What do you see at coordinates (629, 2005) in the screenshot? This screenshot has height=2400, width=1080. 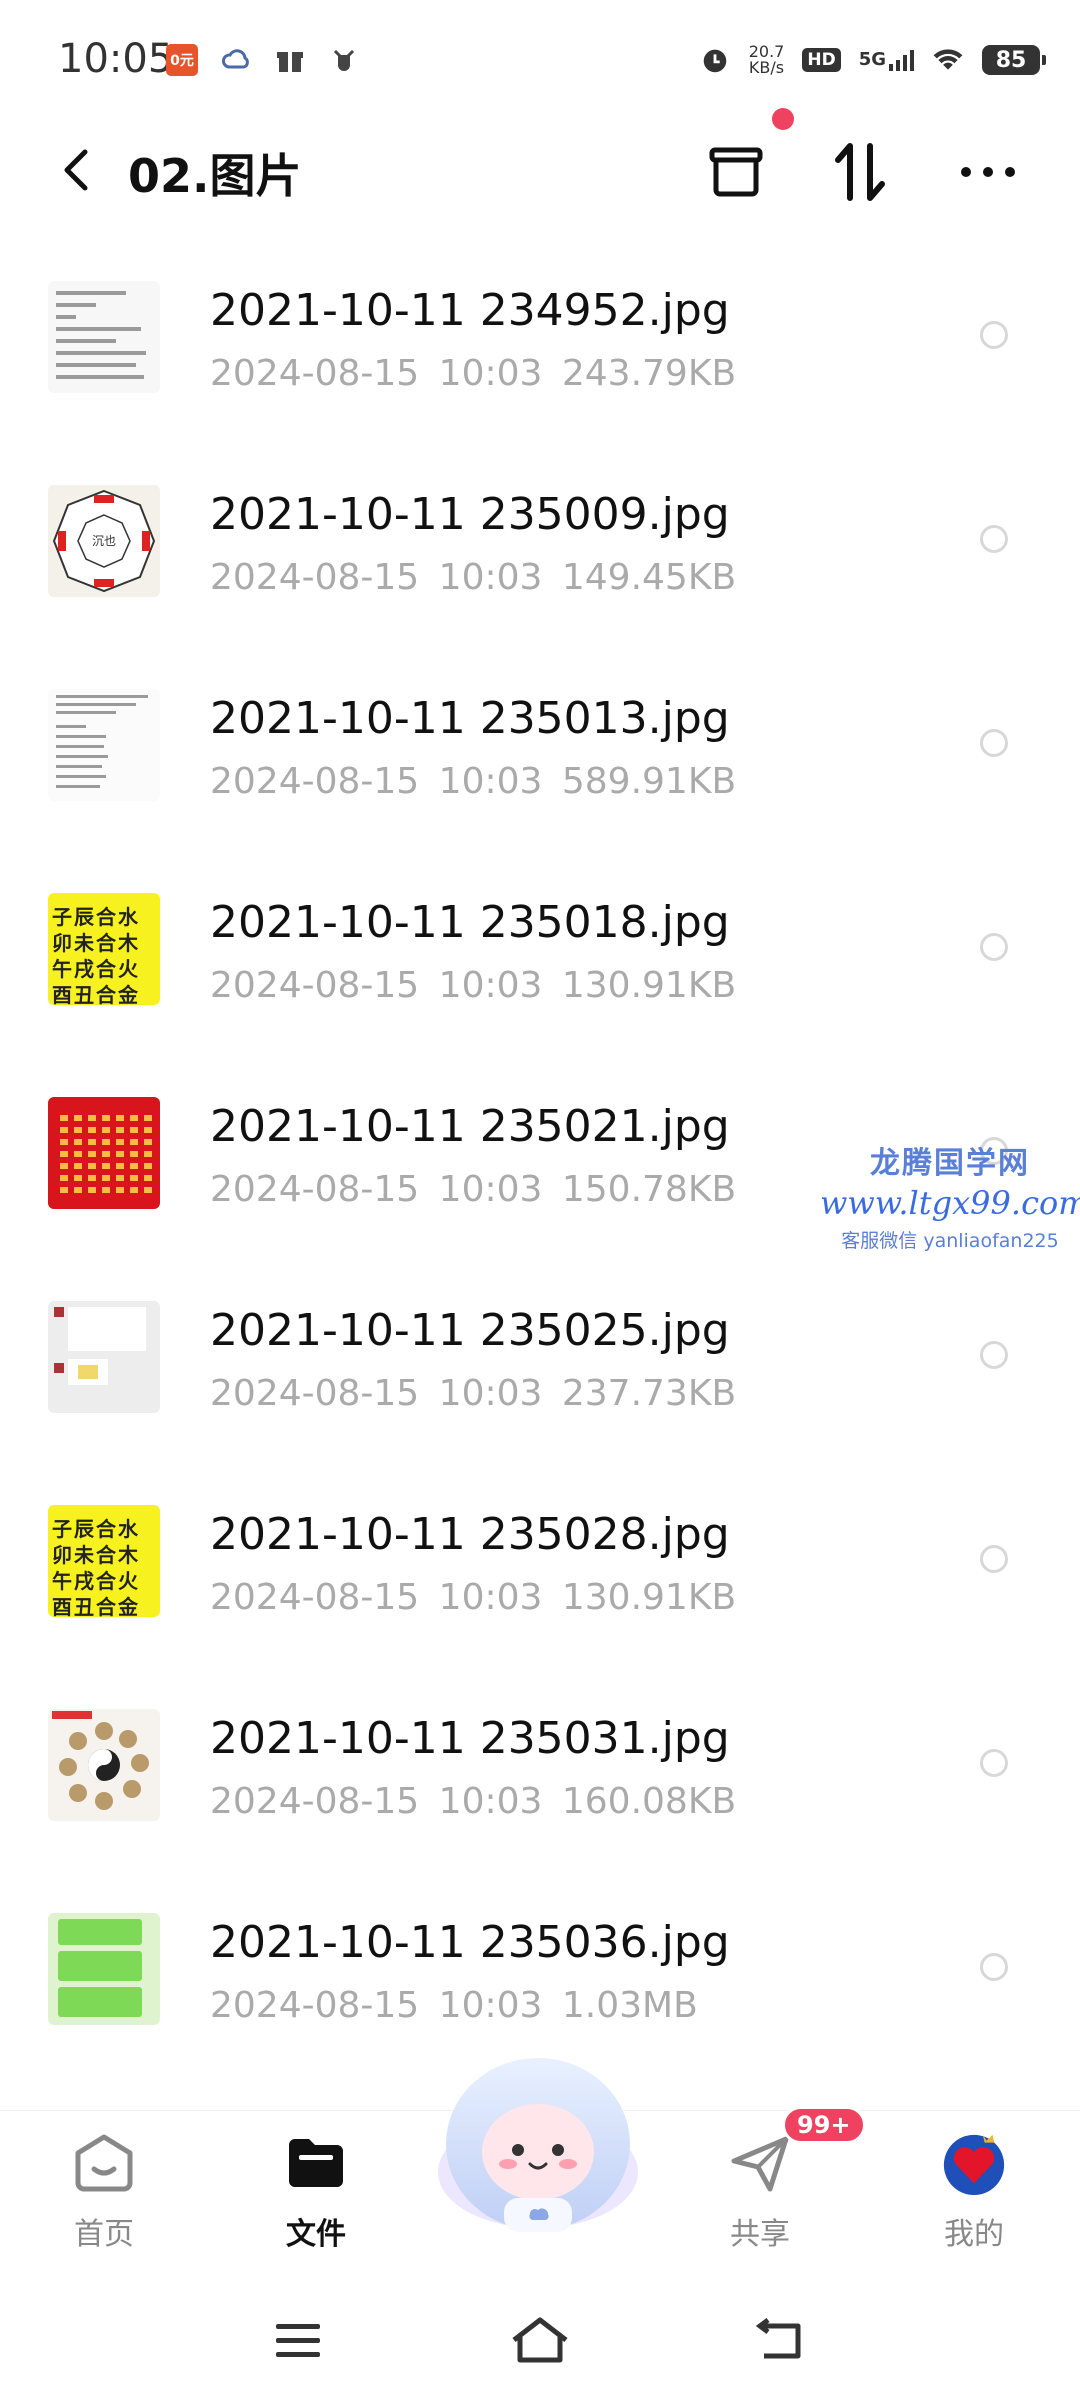 I see `file-size: 1.03MB` at bounding box center [629, 2005].